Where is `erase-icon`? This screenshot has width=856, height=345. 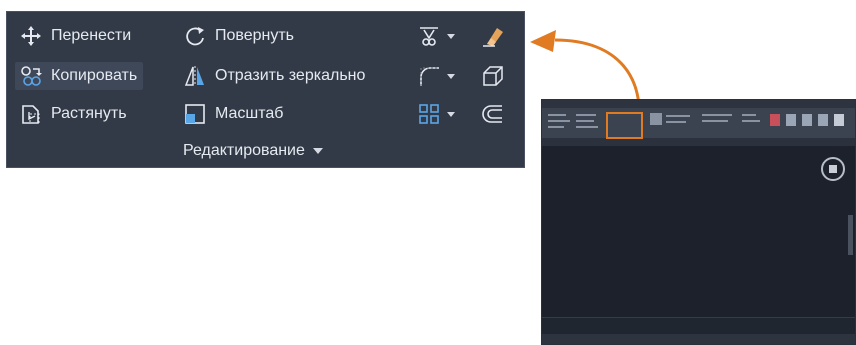
erase-icon is located at coordinates (493, 36).